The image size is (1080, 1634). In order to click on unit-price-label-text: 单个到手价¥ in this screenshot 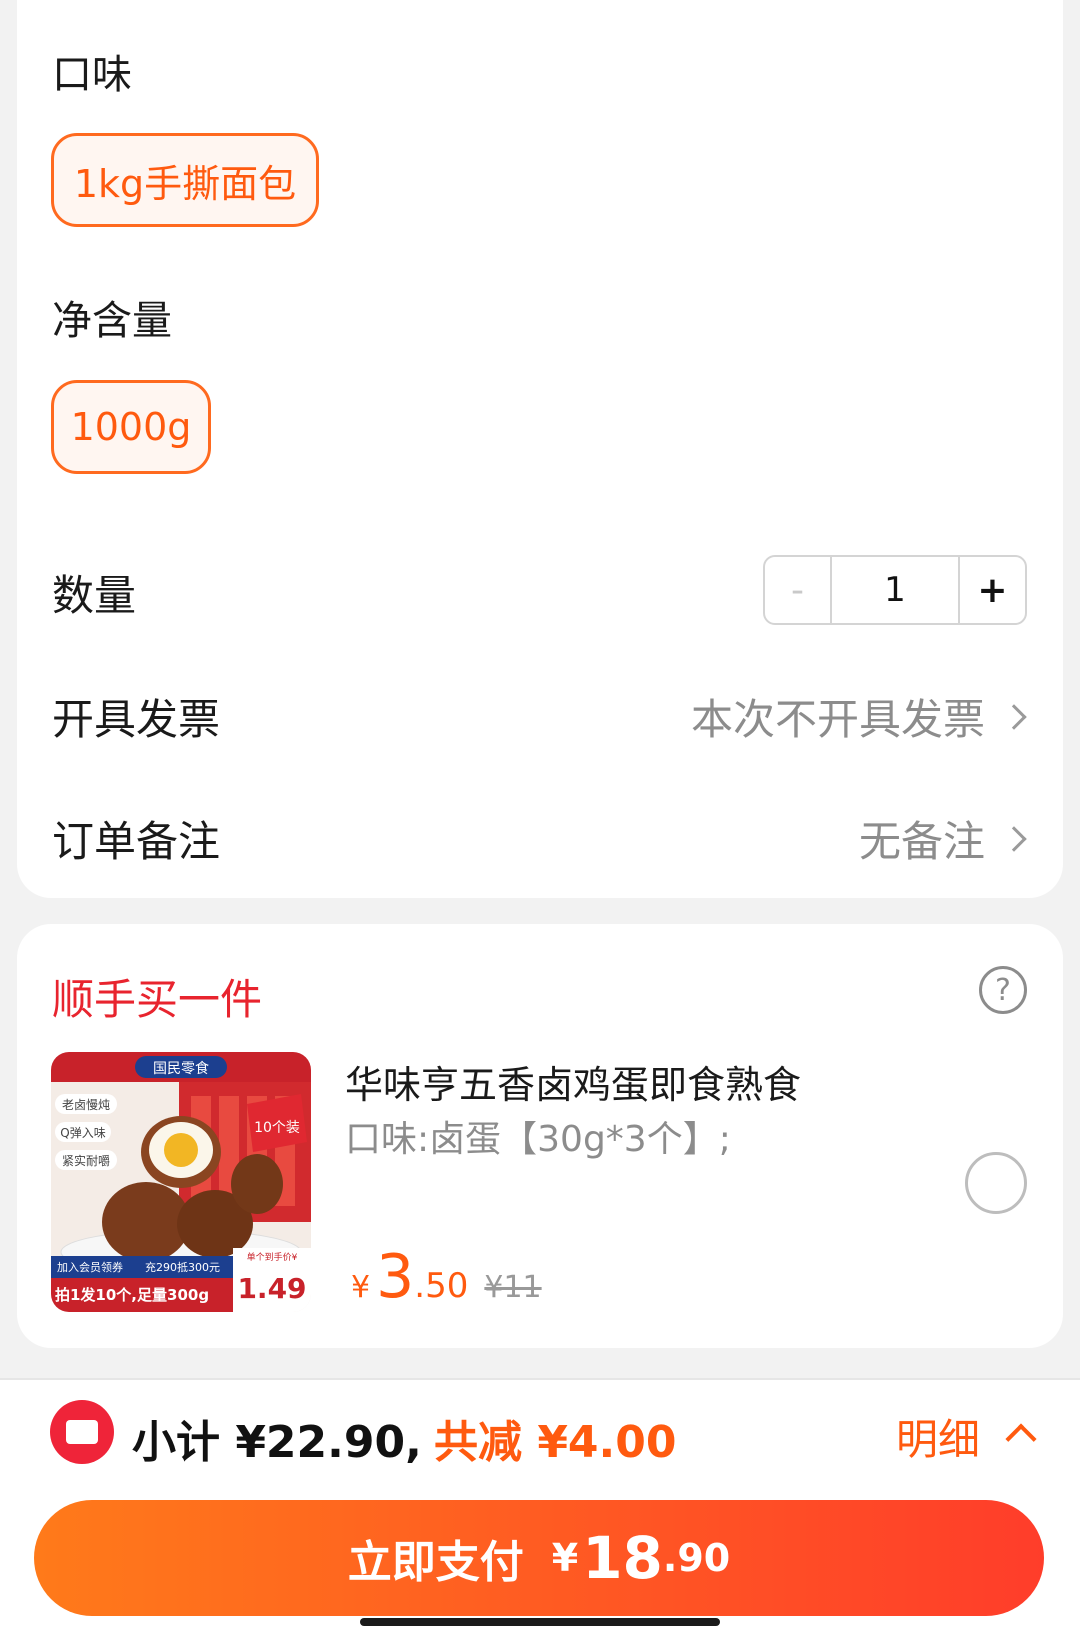, I will do `click(272, 1257)`.